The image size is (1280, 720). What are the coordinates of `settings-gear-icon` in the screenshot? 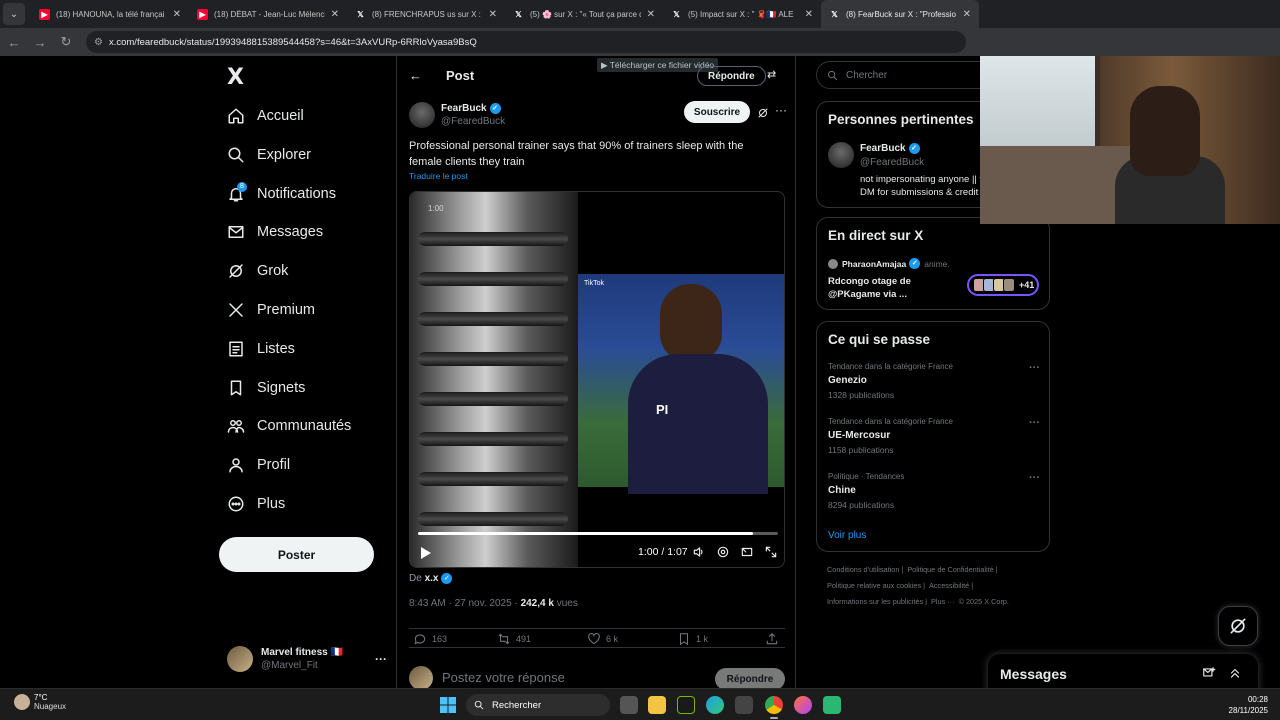 It's located at (723, 552).